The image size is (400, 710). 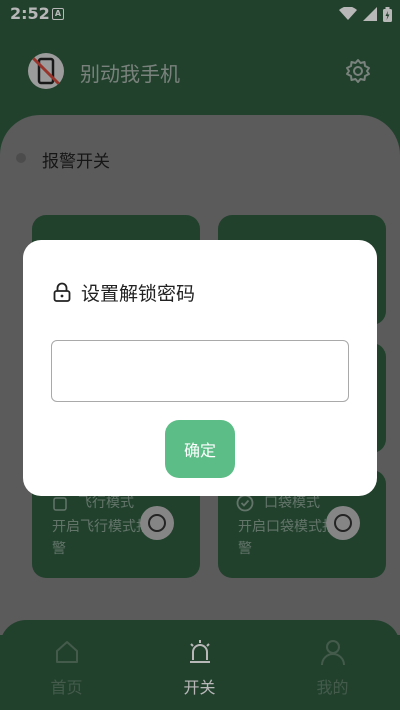 I want to click on dialog-header: 设置解锁密码, so click(x=123, y=292).